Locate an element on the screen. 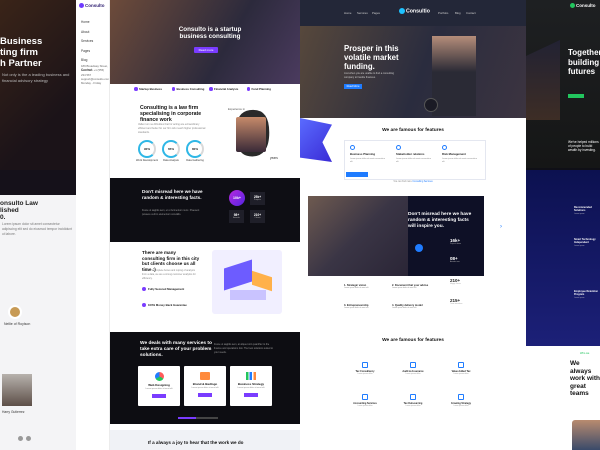  grid-item: Growing Strategy Lorem ipsum dolor is located at coordinates (461, 400).